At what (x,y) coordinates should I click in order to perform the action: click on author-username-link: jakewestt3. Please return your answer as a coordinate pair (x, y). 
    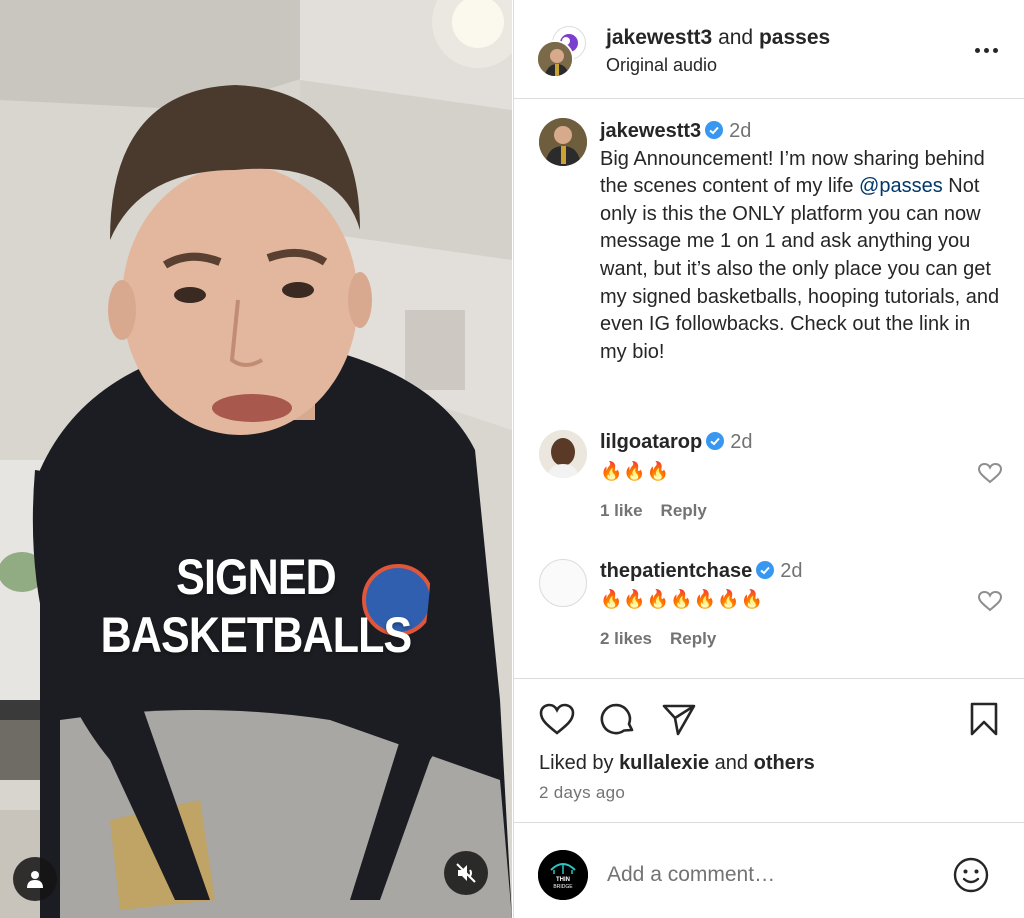
    Looking at the image, I should click on (659, 37).